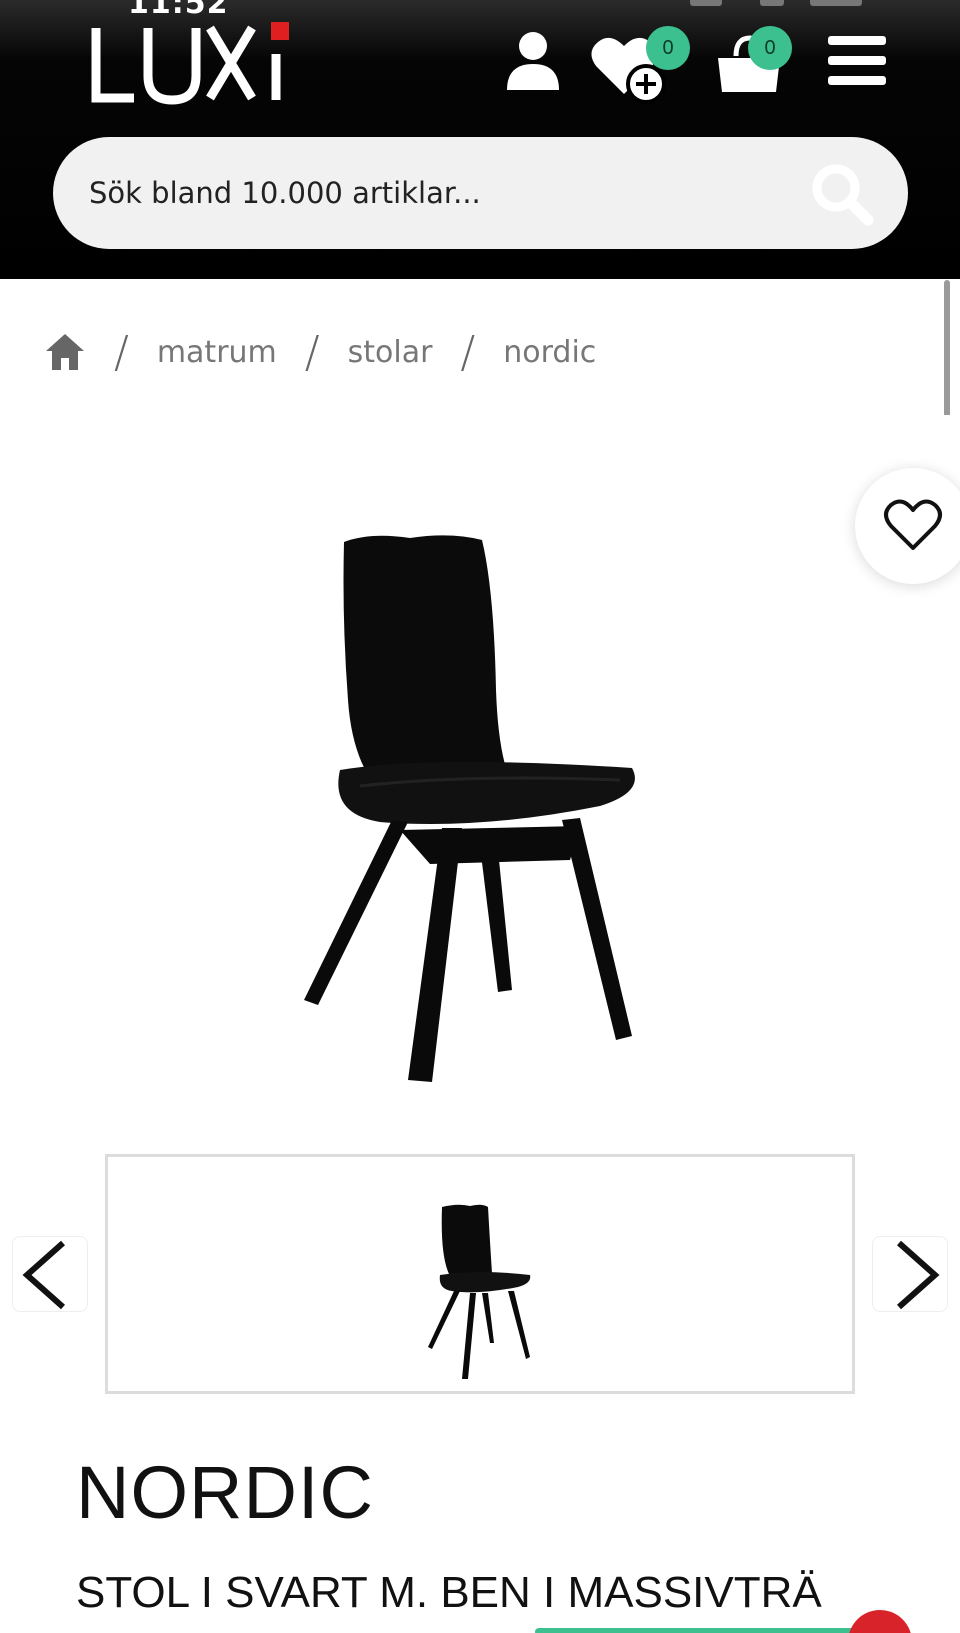  What do you see at coordinates (483, 1293) in the screenshot?
I see `thumbnail-chair-image` at bounding box center [483, 1293].